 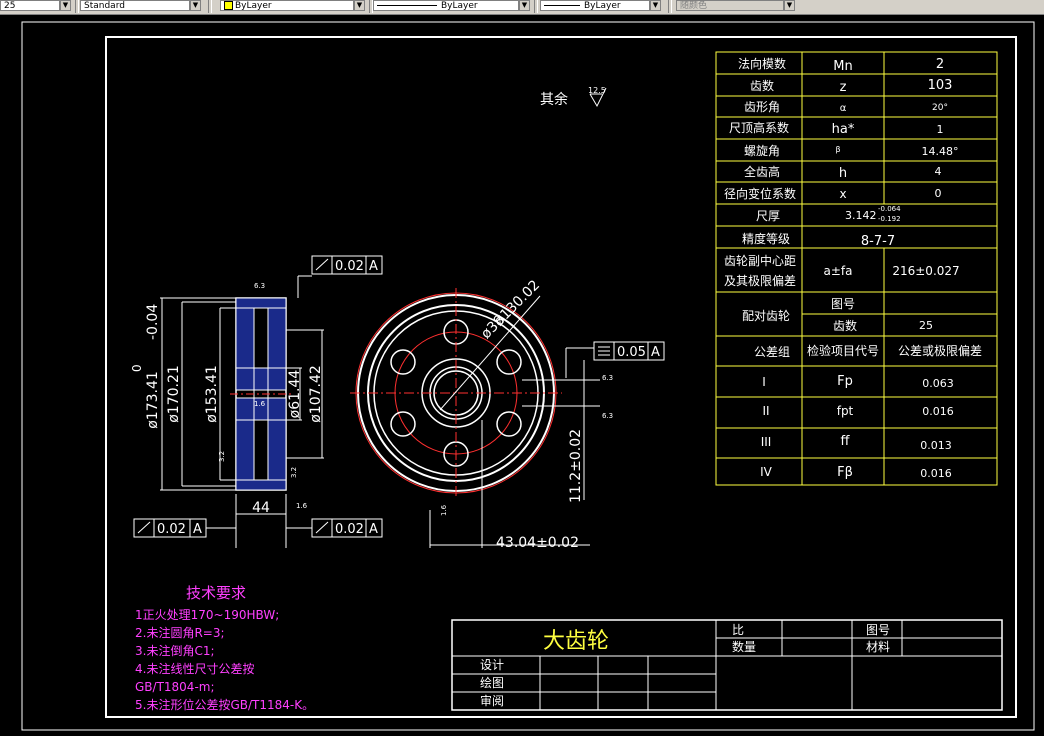 What do you see at coordinates (845, 381) in the screenshot?
I see `tol-code: Fp` at bounding box center [845, 381].